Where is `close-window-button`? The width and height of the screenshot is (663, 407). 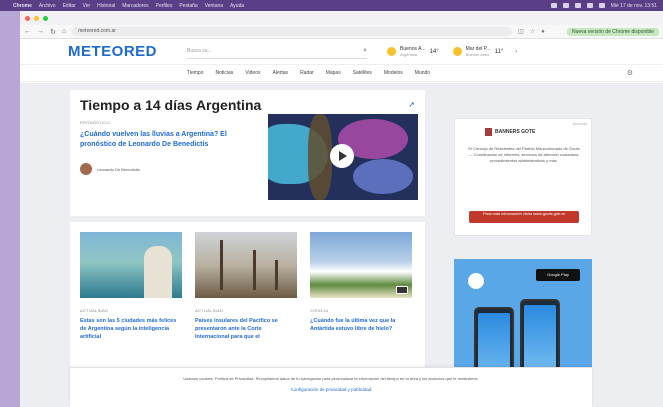 close-window-button is located at coordinates (27, 18).